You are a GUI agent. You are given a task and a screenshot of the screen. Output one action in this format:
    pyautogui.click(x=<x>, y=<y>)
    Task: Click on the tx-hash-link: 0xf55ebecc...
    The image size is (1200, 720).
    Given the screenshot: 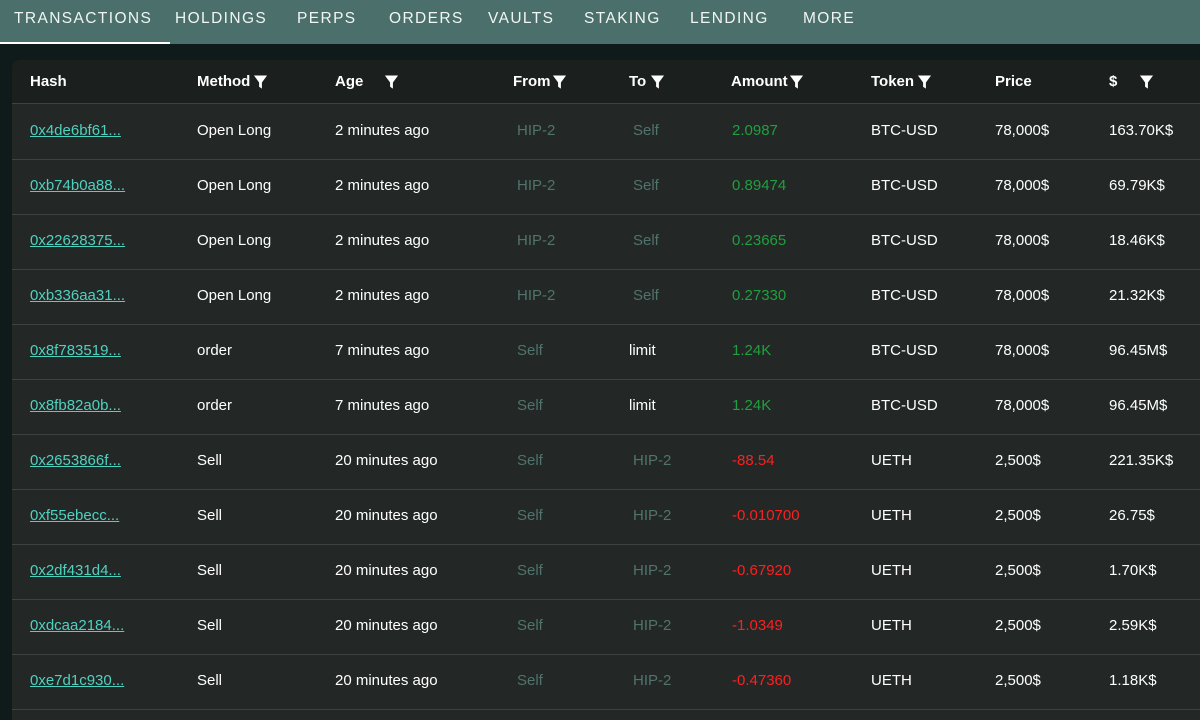 What is the action you would take?
    pyautogui.click(x=74, y=516)
    